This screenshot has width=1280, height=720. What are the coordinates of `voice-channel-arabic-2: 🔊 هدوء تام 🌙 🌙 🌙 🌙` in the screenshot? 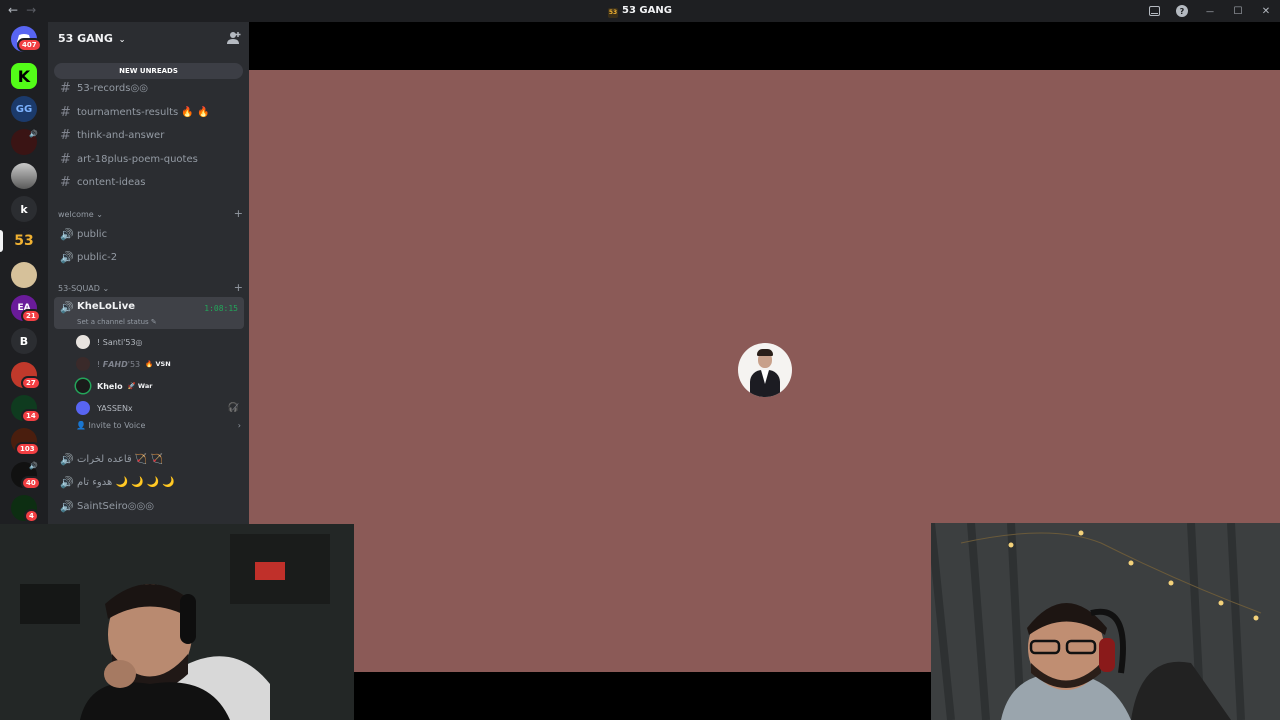 It's located at (149, 482).